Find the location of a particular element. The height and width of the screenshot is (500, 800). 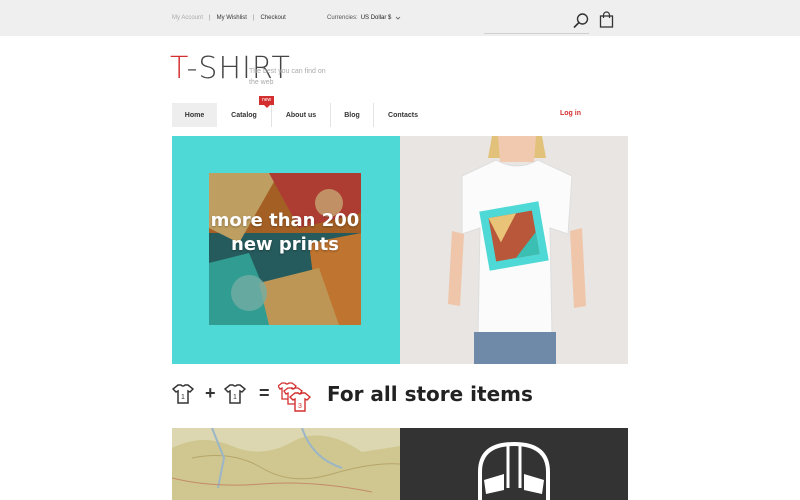

hero-banner-prints: more than 200 new prints is located at coordinates (286, 250).